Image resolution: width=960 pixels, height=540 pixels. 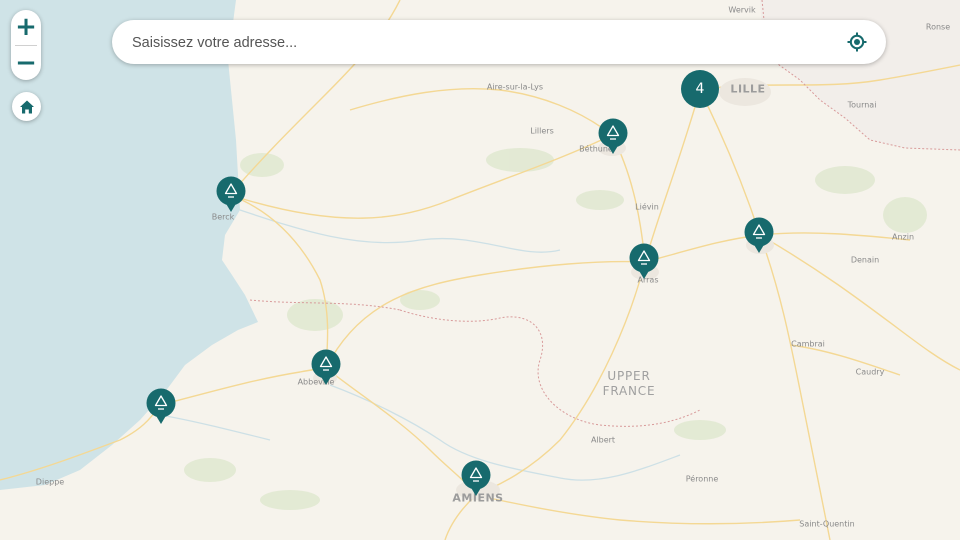 What do you see at coordinates (629, 383) in the screenshot?
I see `region-label: UPPER FRANCE` at bounding box center [629, 383].